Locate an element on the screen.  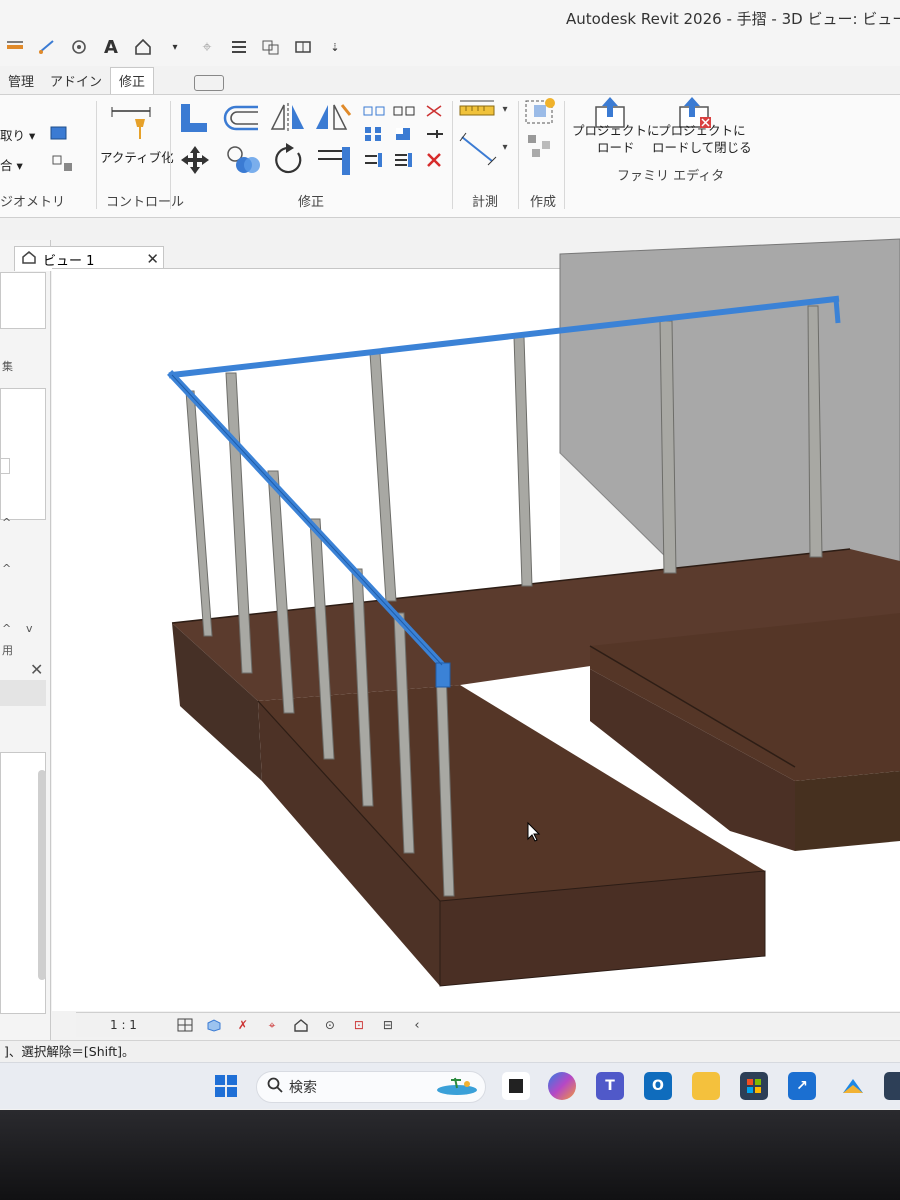
view-control-bar: 1 : 1 ✗ ⌖ ⊙ ⊡ ⊟ ‹ is located at coordinates (488, 1024).